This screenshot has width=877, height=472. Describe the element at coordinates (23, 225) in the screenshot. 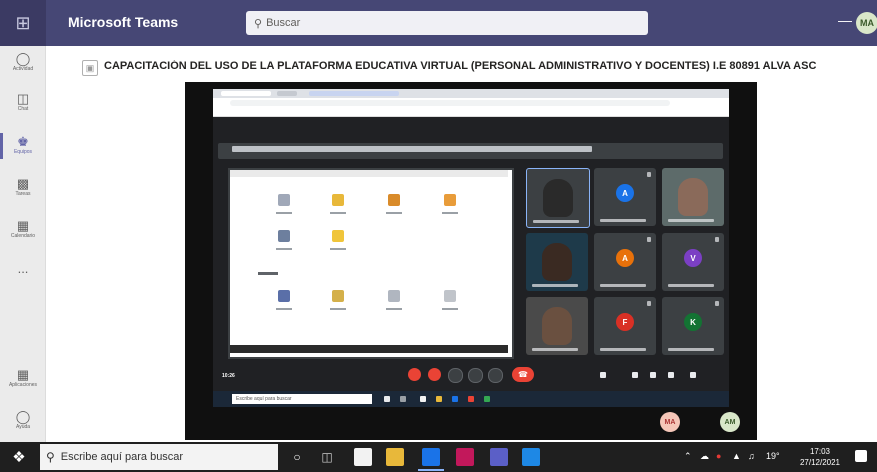

I see `calendar-icon: ▦` at that location.